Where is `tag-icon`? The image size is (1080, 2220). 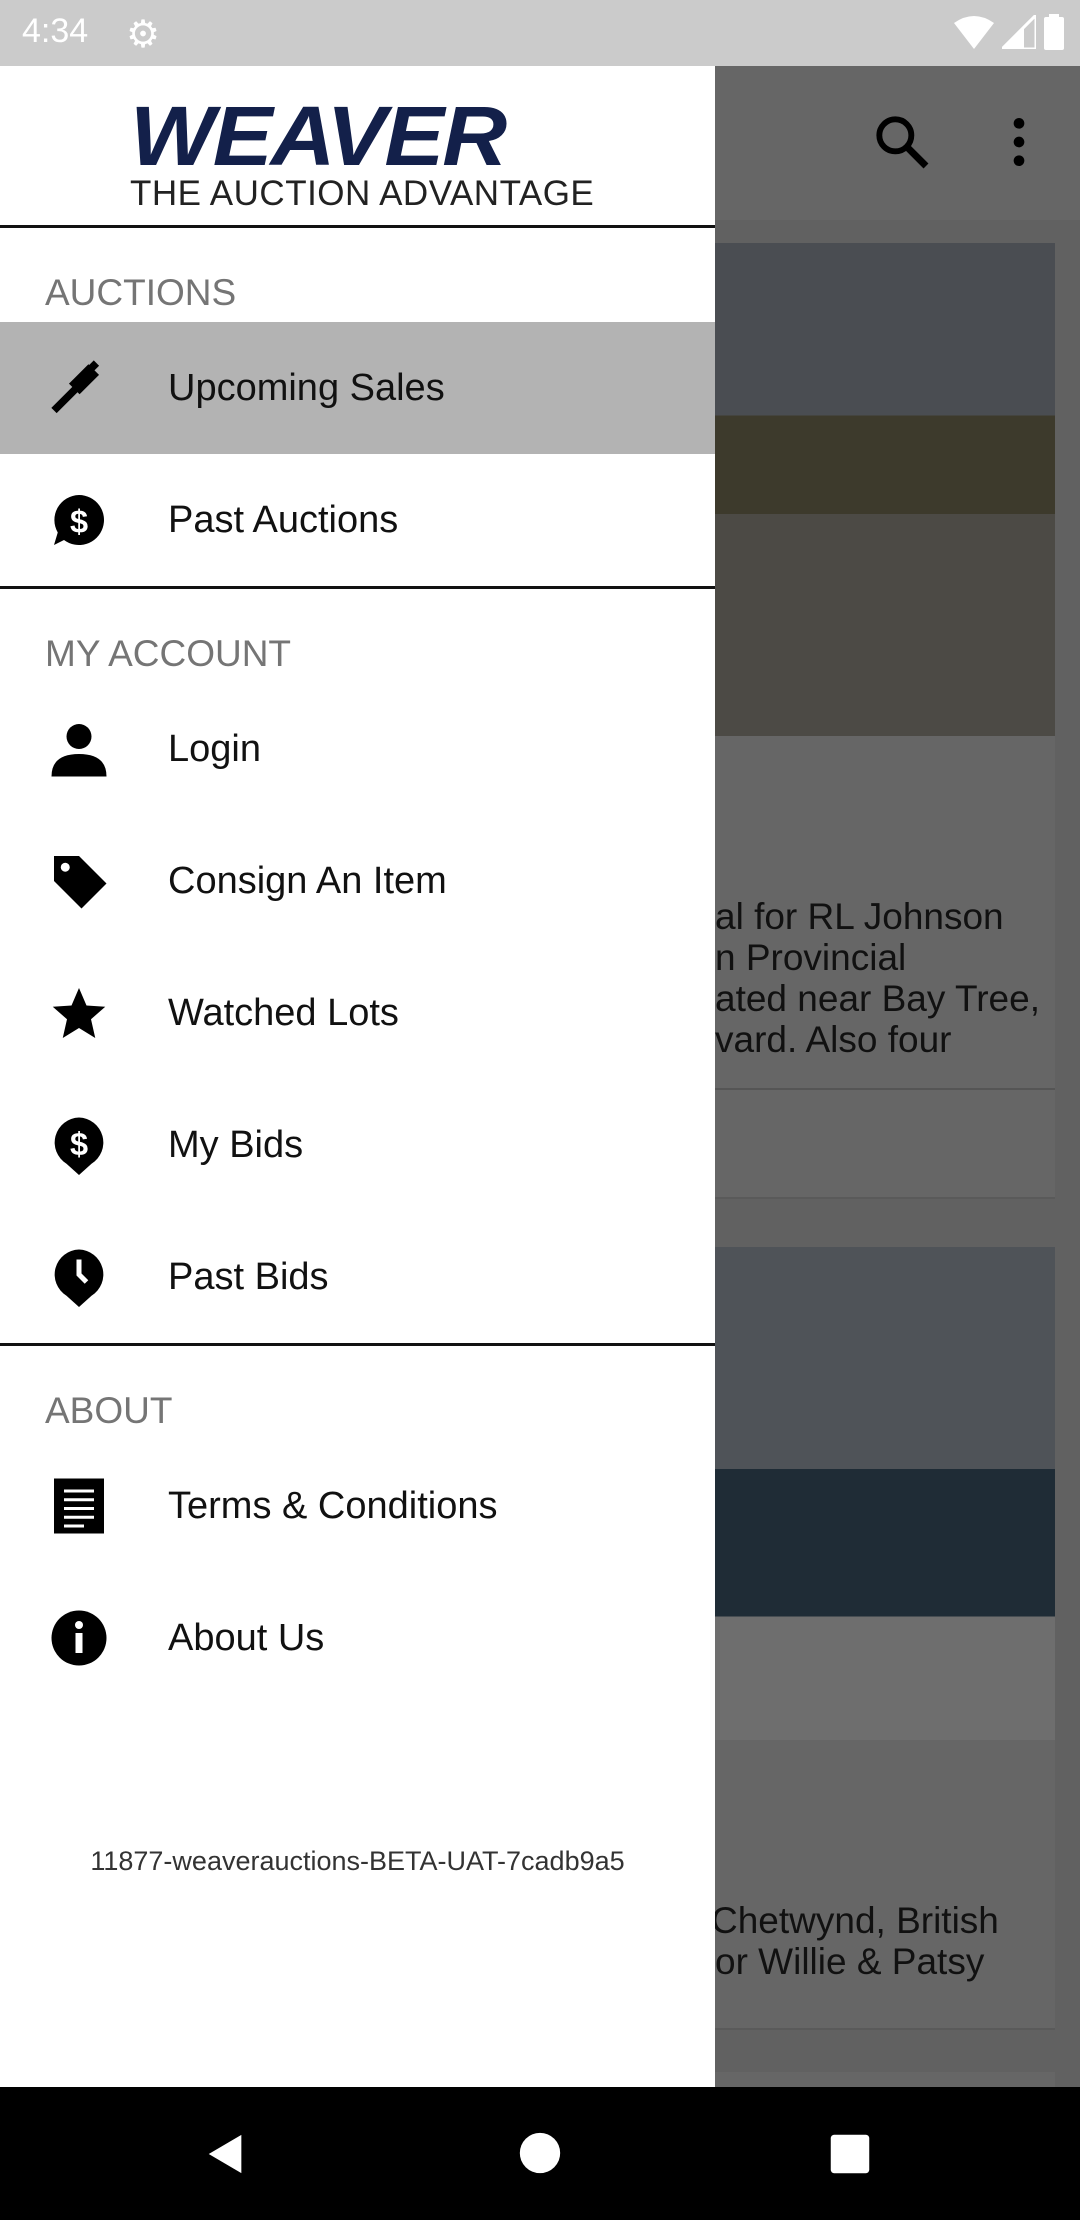
tag-icon is located at coordinates (80, 882).